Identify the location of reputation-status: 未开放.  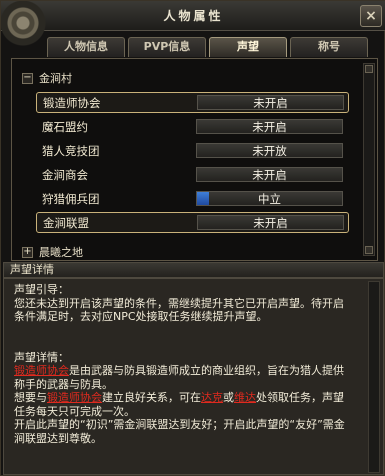
(269, 151).